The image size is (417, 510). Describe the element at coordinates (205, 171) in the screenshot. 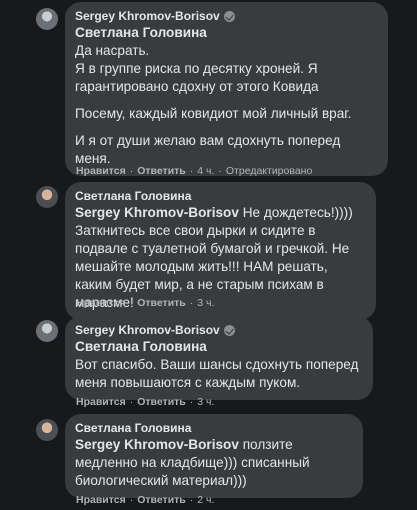

I see `timestamp: 4 ч.` at that location.